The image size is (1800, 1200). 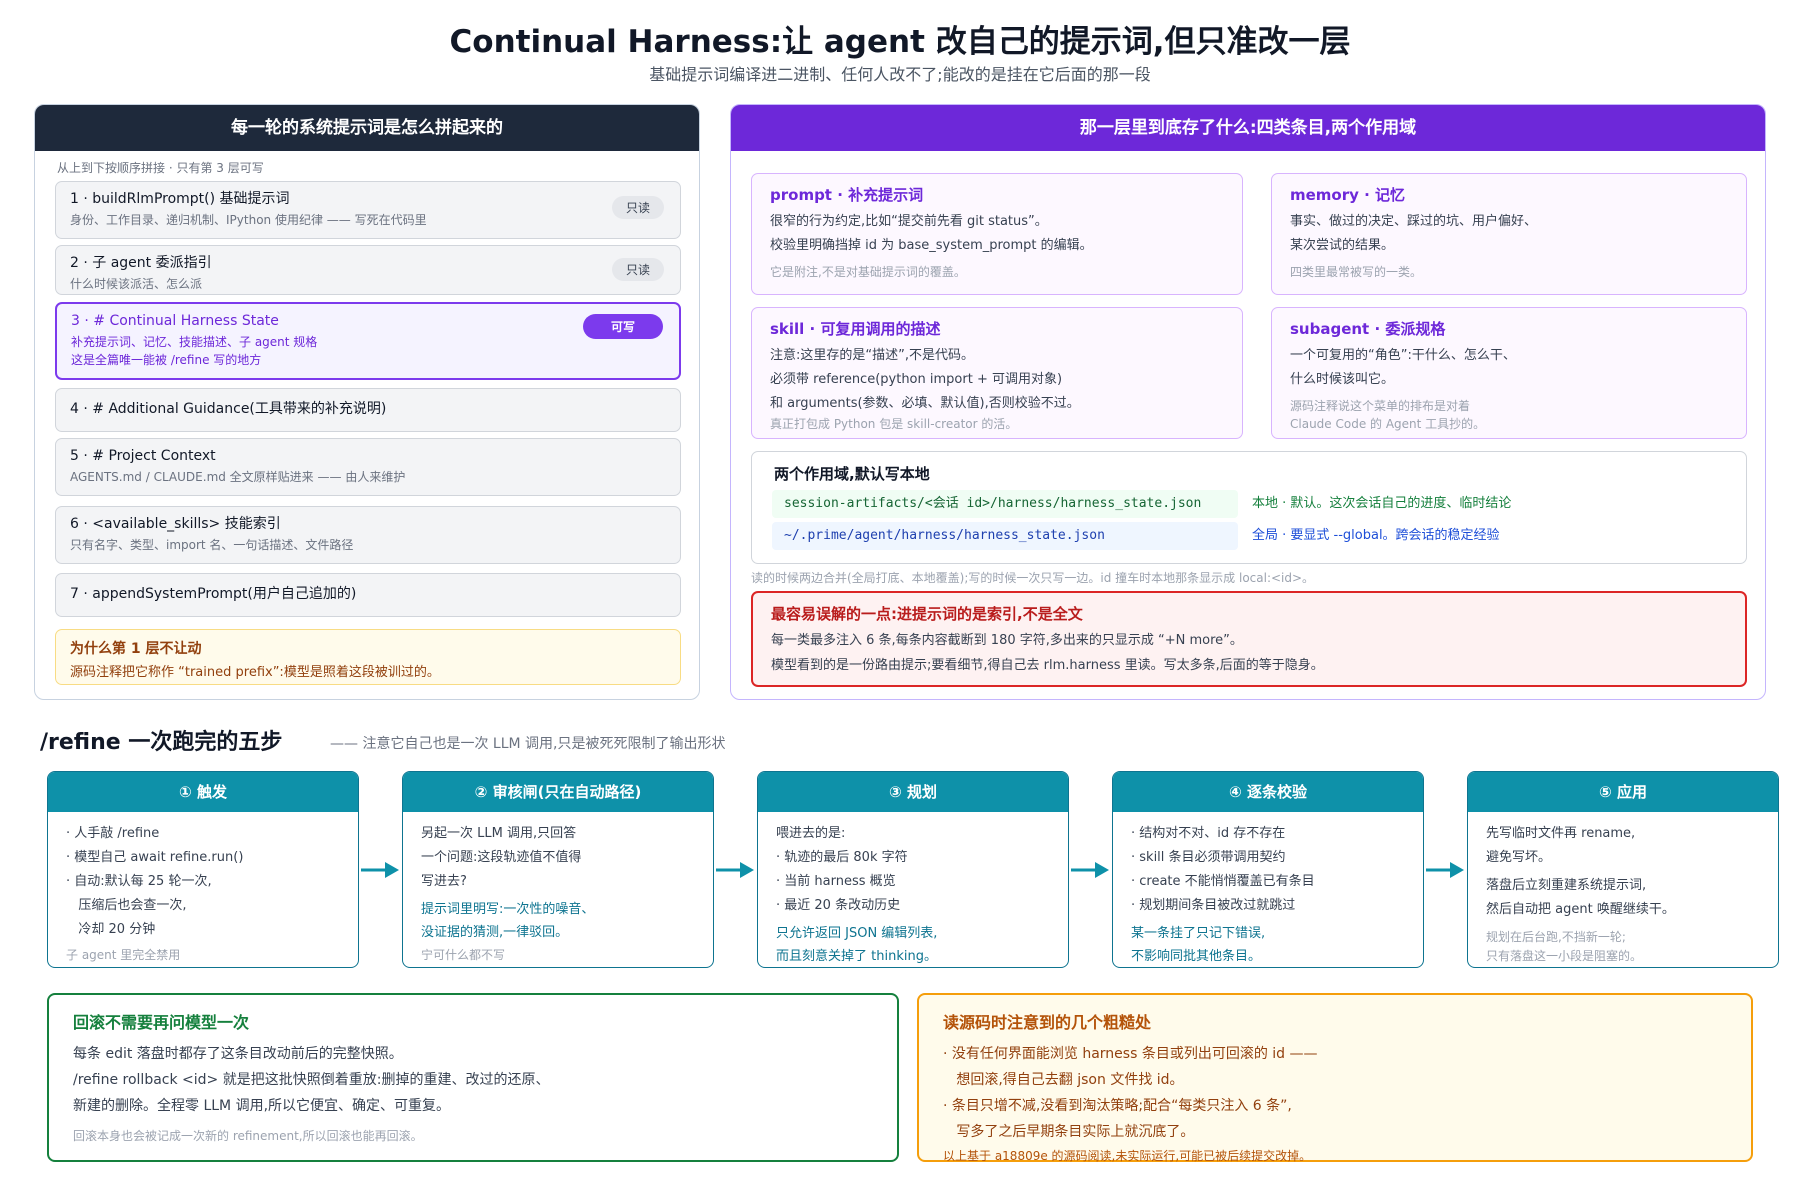 What do you see at coordinates (868, 272) in the screenshot?
I see `prompt-card-note: 它是附注,不是对基础提示词的覆盖。` at bounding box center [868, 272].